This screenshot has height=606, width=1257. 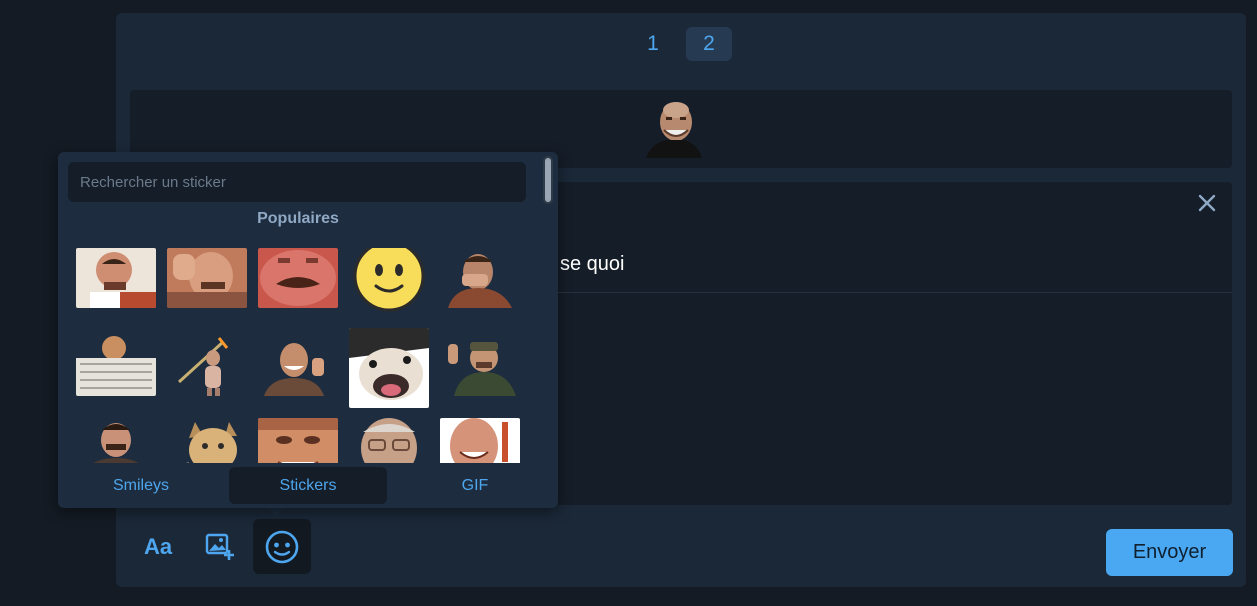 What do you see at coordinates (389, 440) in the screenshot?
I see `sticker-old-man-glasses` at bounding box center [389, 440].